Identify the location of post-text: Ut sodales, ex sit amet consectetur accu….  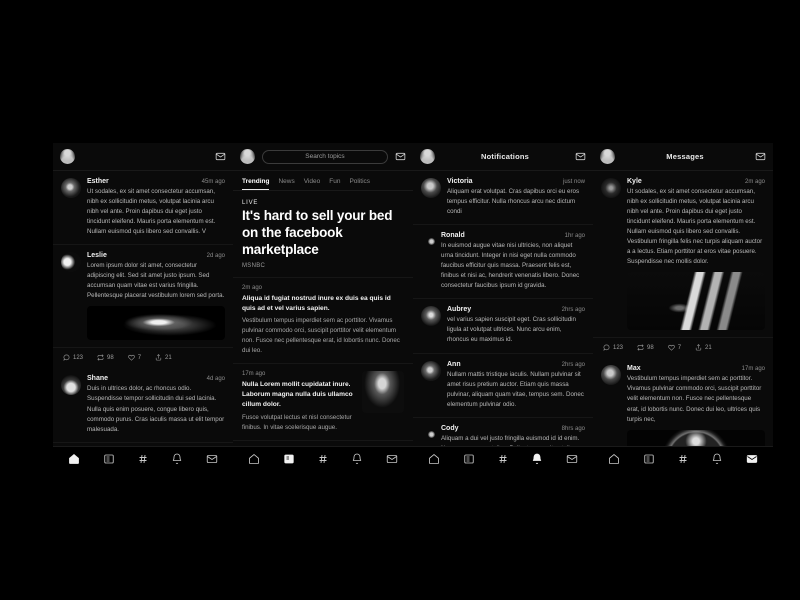
(151, 212).